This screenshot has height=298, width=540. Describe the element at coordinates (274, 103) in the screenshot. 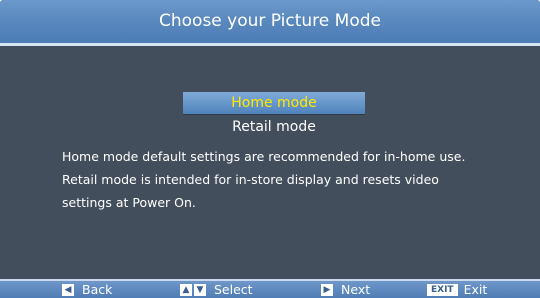

I see `option-home-mode: Home mode` at that location.